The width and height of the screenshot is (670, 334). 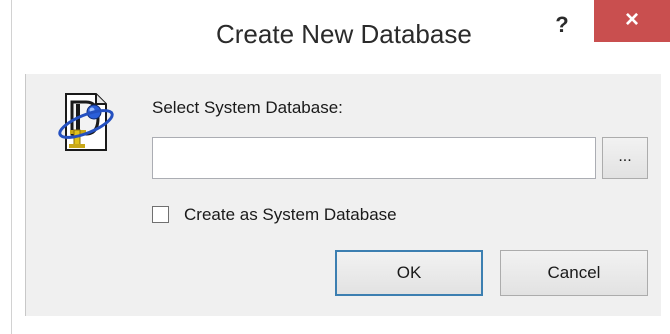 I want to click on window-left-frame, so click(x=6, y=167).